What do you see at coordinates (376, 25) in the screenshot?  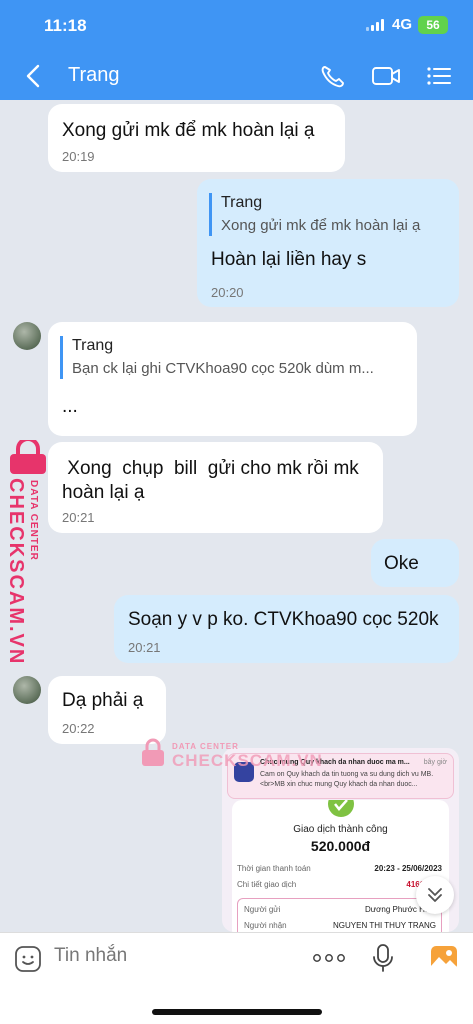 I see `signal-icon` at bounding box center [376, 25].